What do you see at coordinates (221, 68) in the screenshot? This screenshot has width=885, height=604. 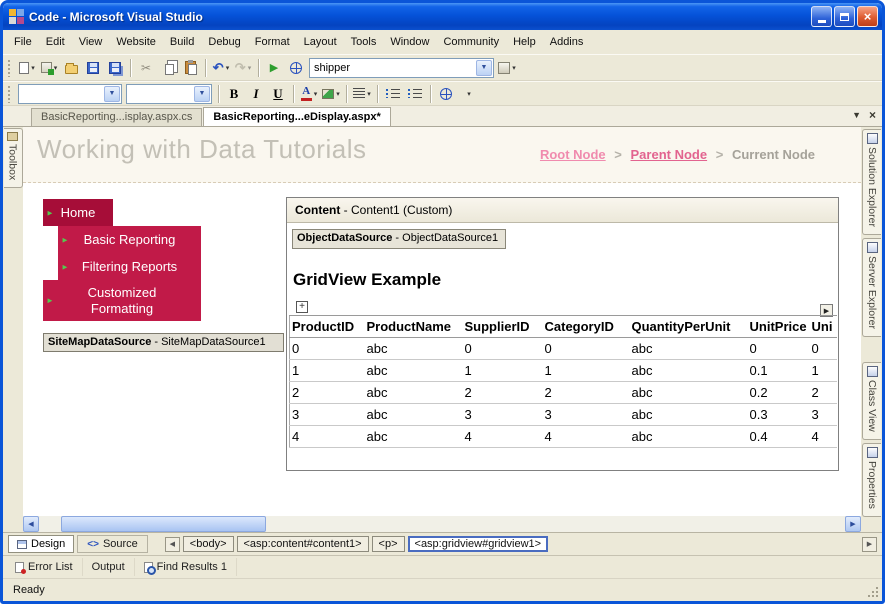 I see `undo-button: ↶ ▾` at bounding box center [221, 68].